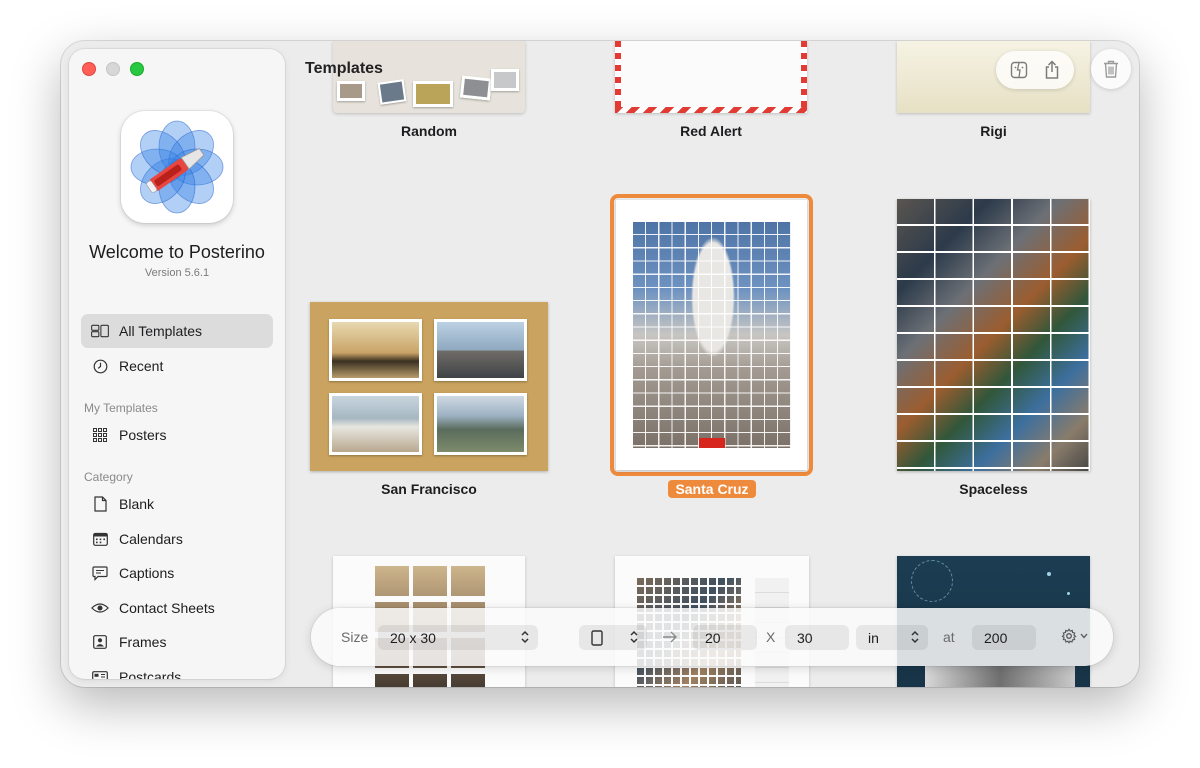 Image resolution: width=1200 pixels, height=768 pixels. What do you see at coordinates (108, 477) in the screenshot?
I see `category-header: Category` at bounding box center [108, 477].